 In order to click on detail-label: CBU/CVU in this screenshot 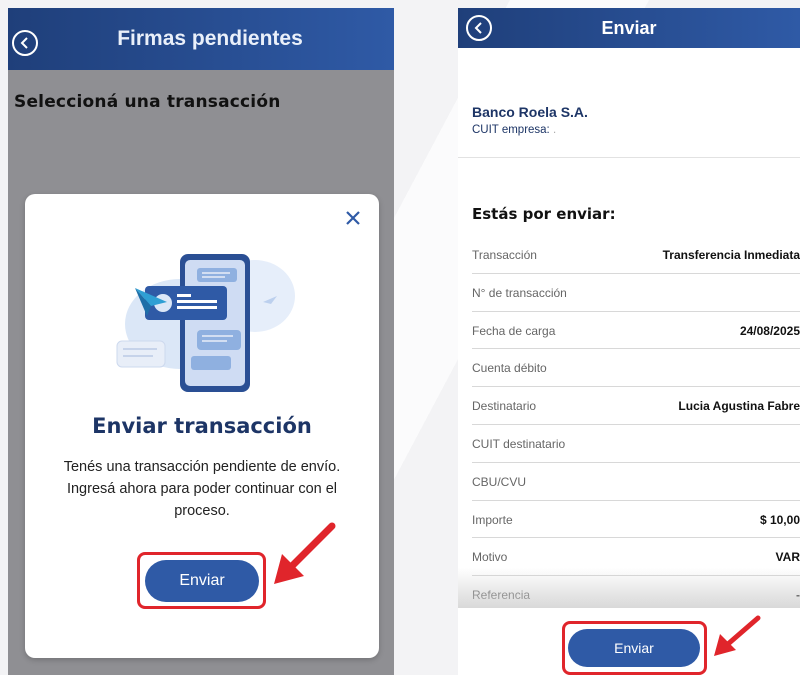, I will do `click(499, 481)`.